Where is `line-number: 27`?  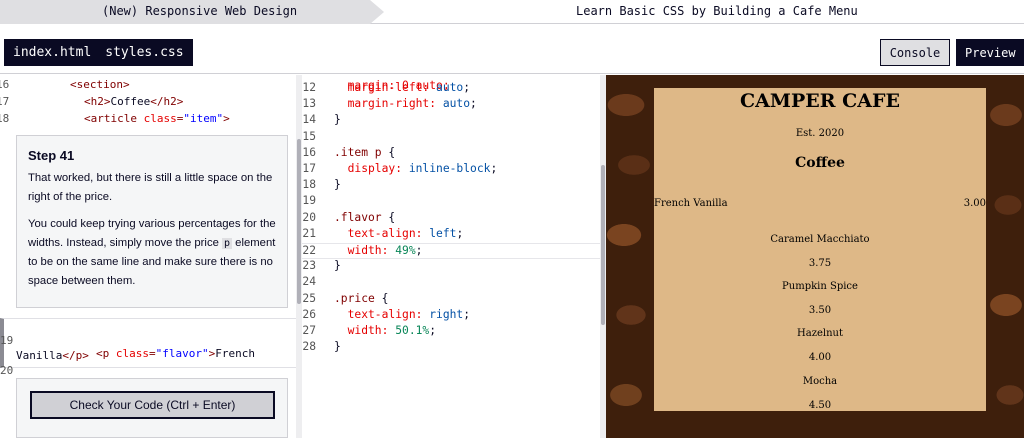 line-number: 27 is located at coordinates (309, 330).